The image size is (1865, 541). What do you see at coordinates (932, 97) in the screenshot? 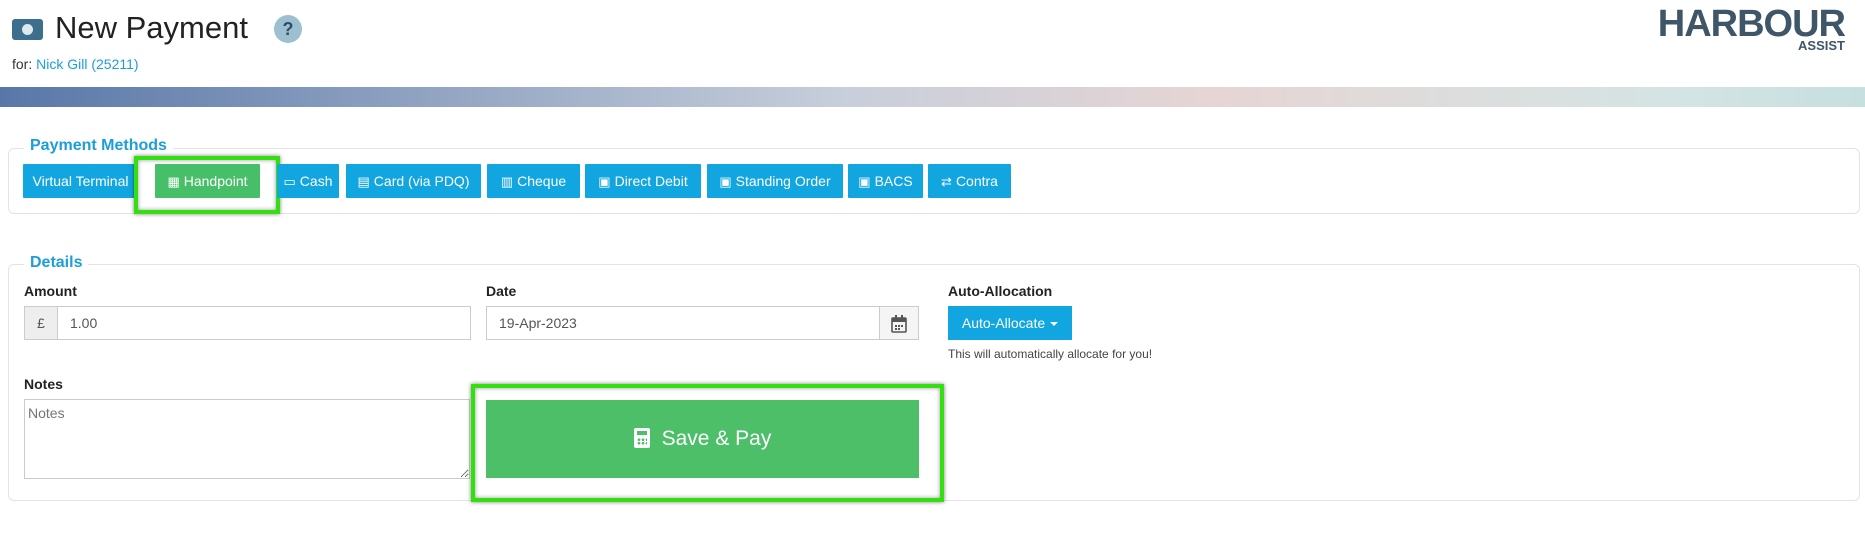
I see `header-band` at bounding box center [932, 97].